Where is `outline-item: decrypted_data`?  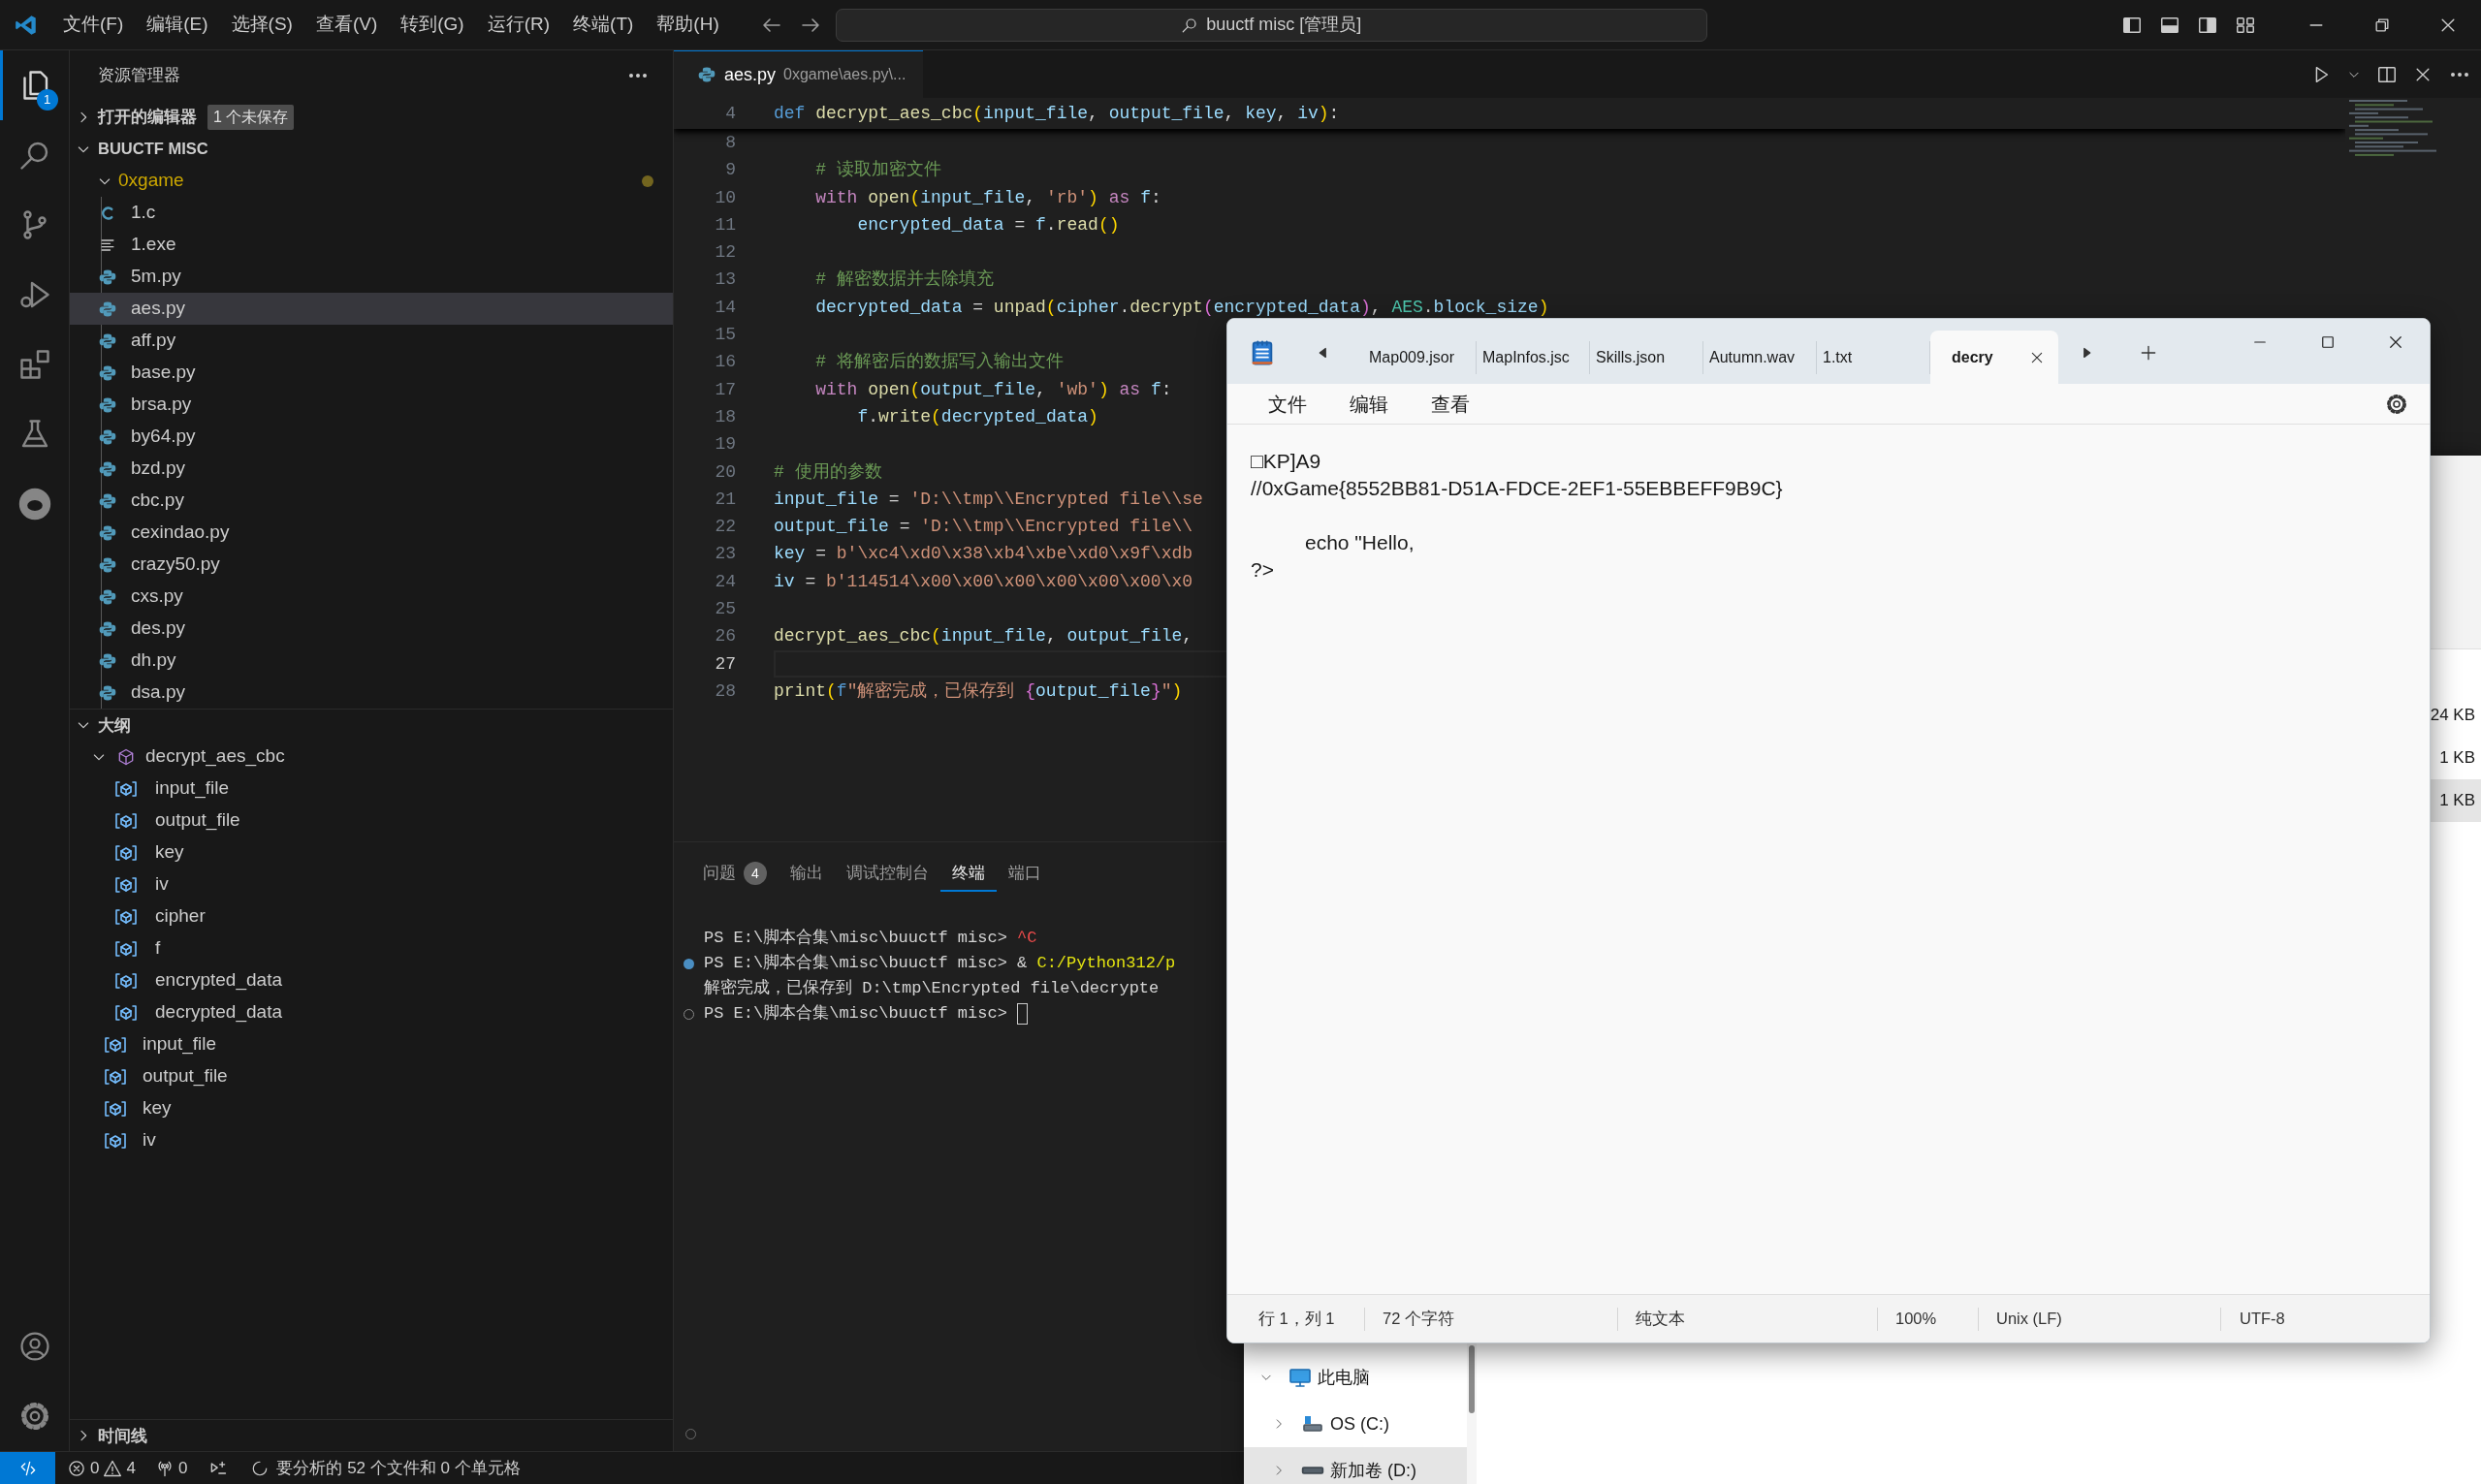 outline-item: decrypted_data is located at coordinates (371, 1012).